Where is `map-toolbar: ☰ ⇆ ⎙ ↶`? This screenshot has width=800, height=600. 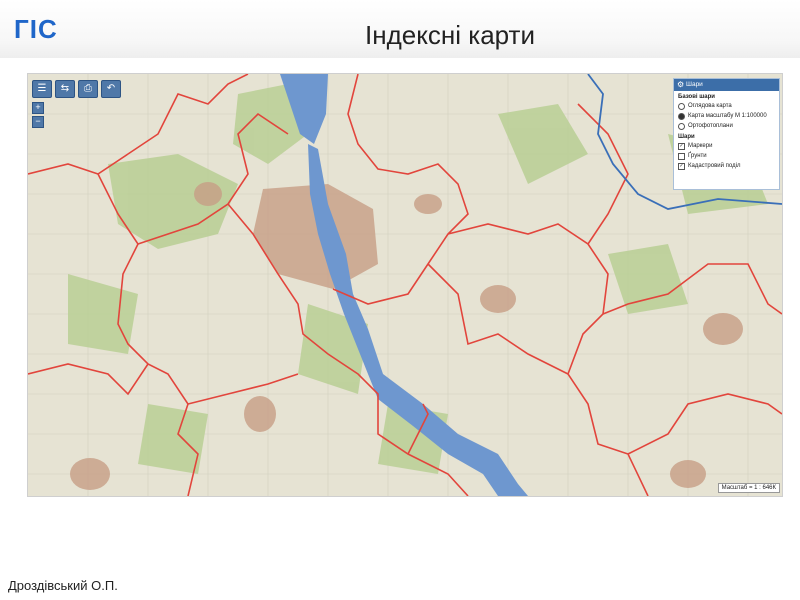 map-toolbar: ☰ ⇆ ⎙ ↶ is located at coordinates (76, 89).